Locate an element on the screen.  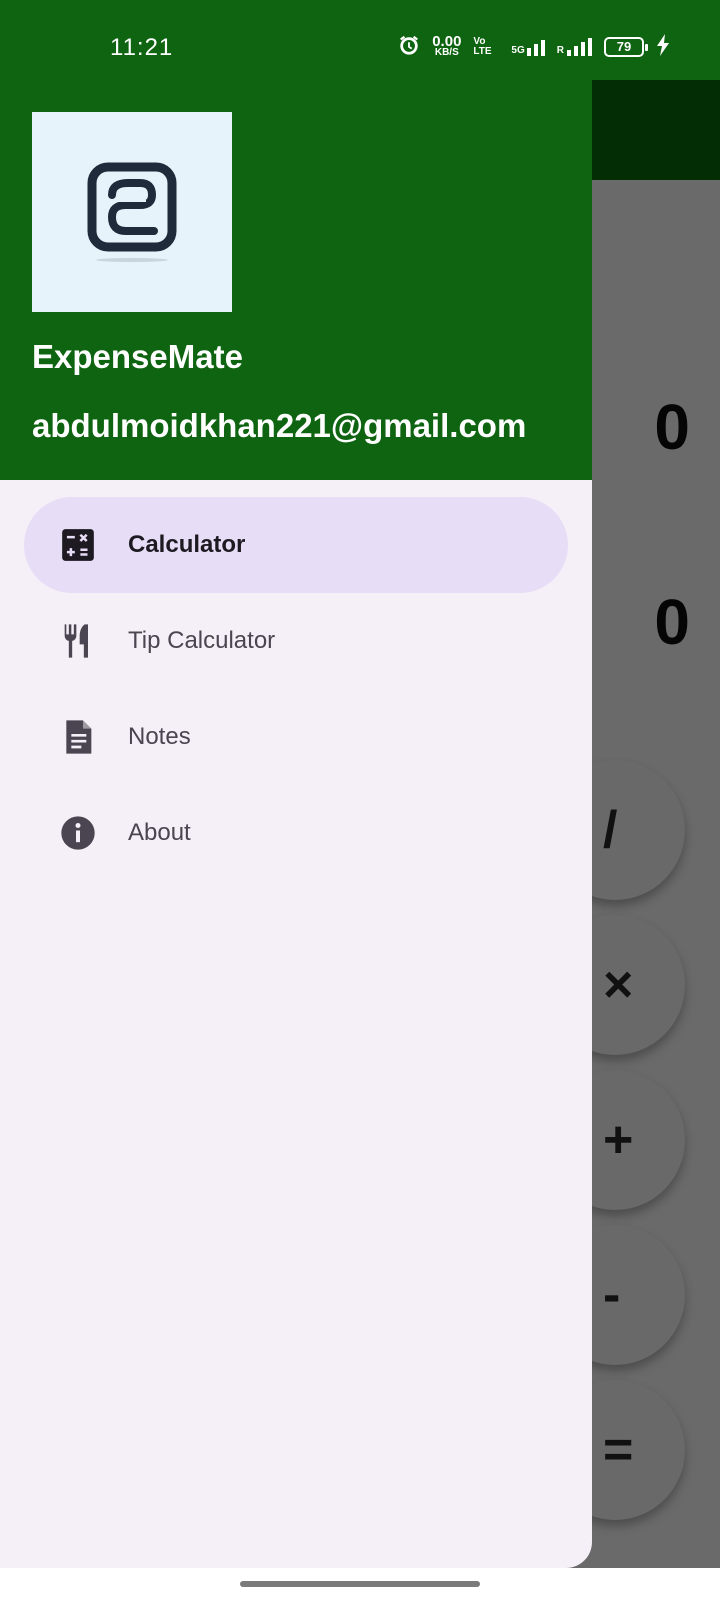
roaming-label: R is located at coordinates (560, 50).